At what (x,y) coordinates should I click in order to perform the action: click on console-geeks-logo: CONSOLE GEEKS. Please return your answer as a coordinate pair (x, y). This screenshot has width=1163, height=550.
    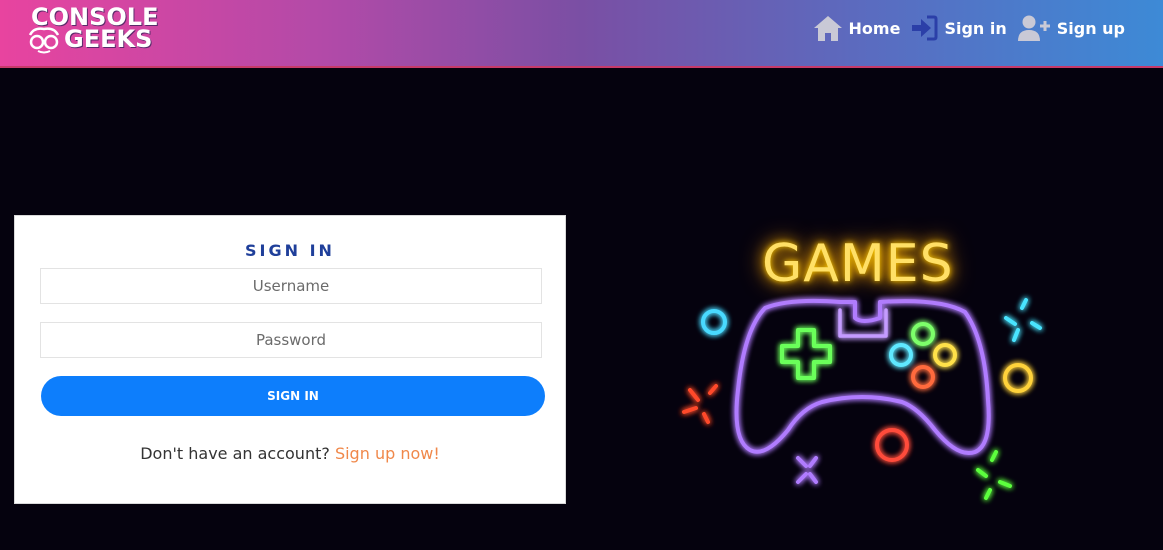
    Looking at the image, I should click on (92, 30).